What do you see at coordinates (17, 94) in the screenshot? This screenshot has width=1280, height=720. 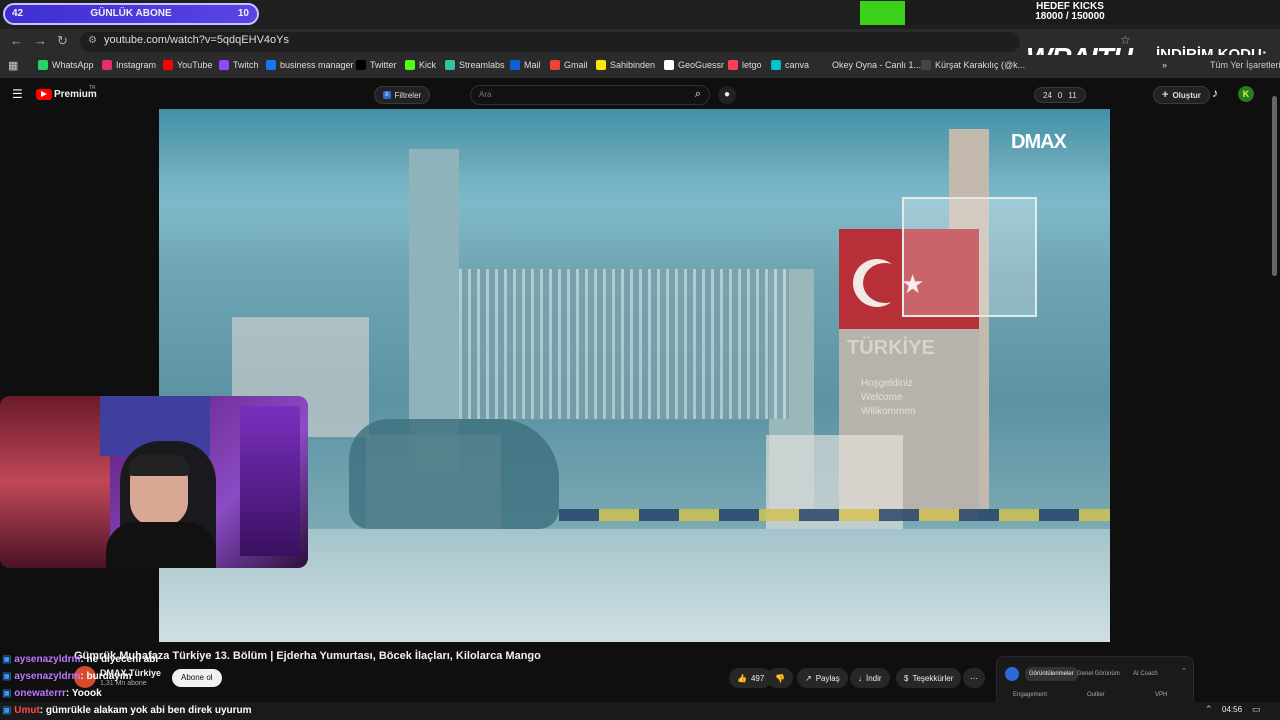 I see `menu-icon: ☰` at bounding box center [17, 94].